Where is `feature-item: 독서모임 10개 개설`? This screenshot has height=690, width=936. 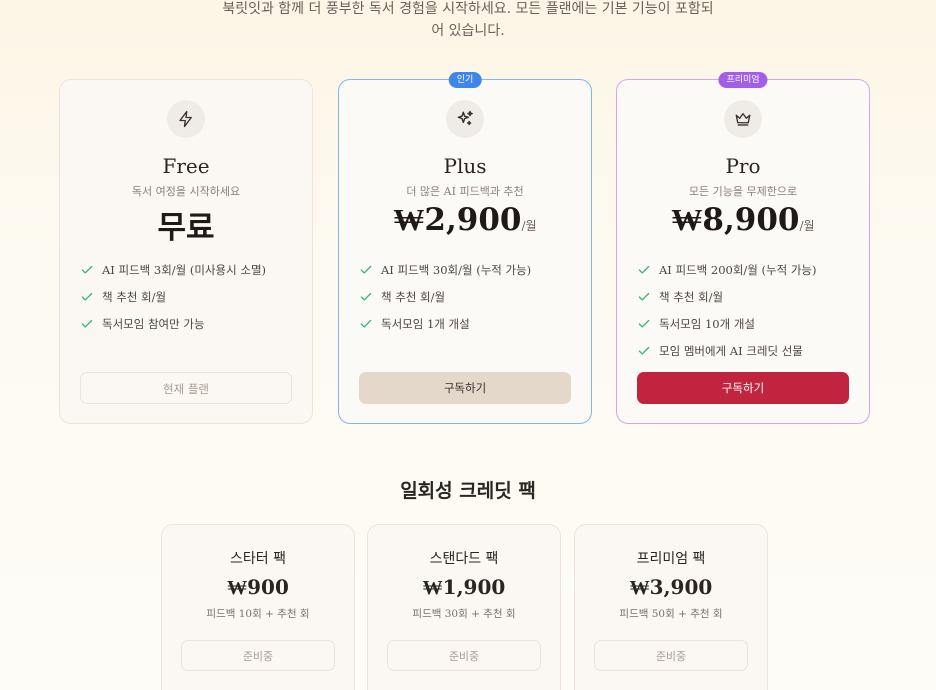 feature-item: 독서모임 10개 개설 is located at coordinates (748, 323).